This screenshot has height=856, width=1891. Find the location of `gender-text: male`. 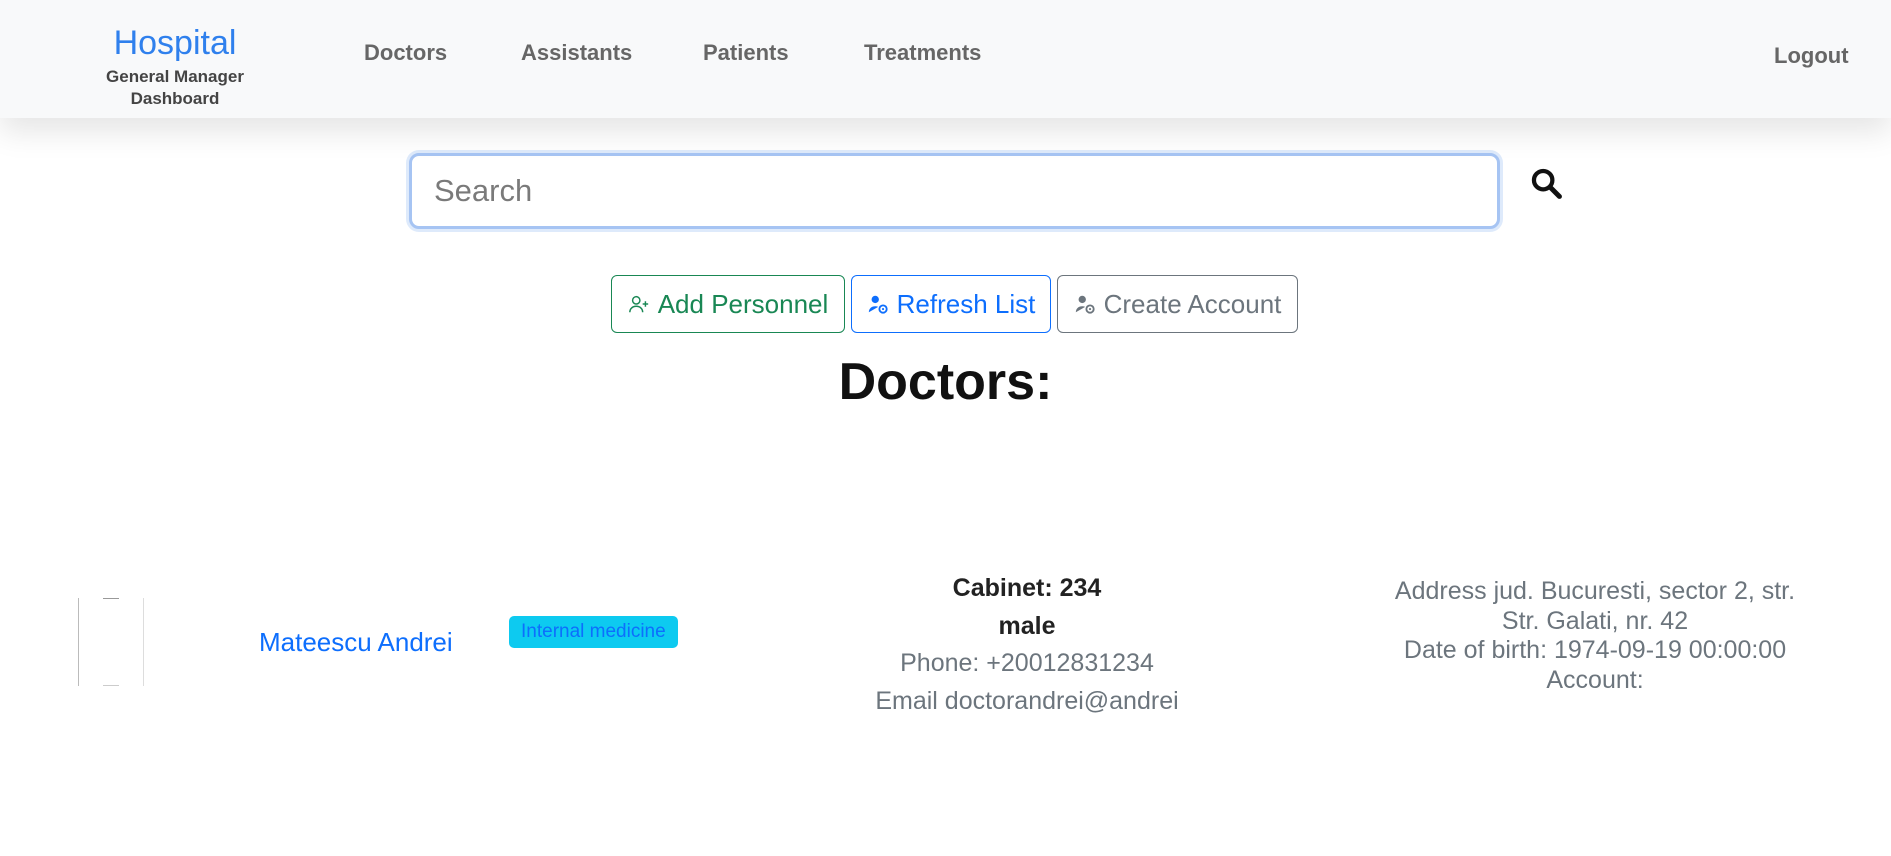

gender-text: male is located at coordinates (1027, 625).